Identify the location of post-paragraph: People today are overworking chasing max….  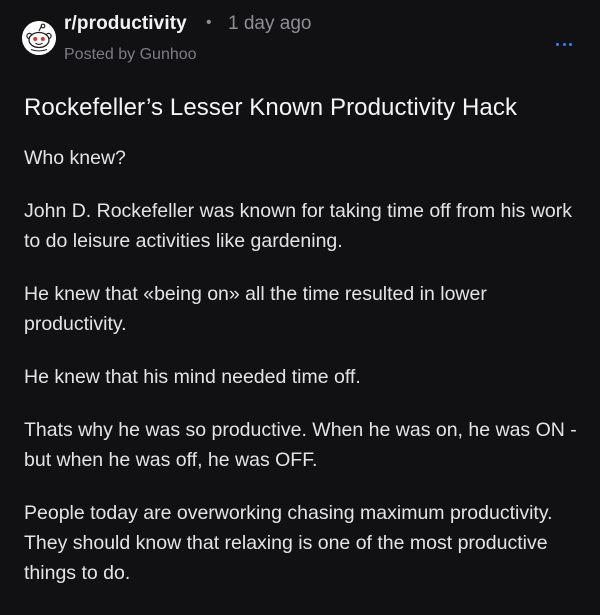
(288, 543).